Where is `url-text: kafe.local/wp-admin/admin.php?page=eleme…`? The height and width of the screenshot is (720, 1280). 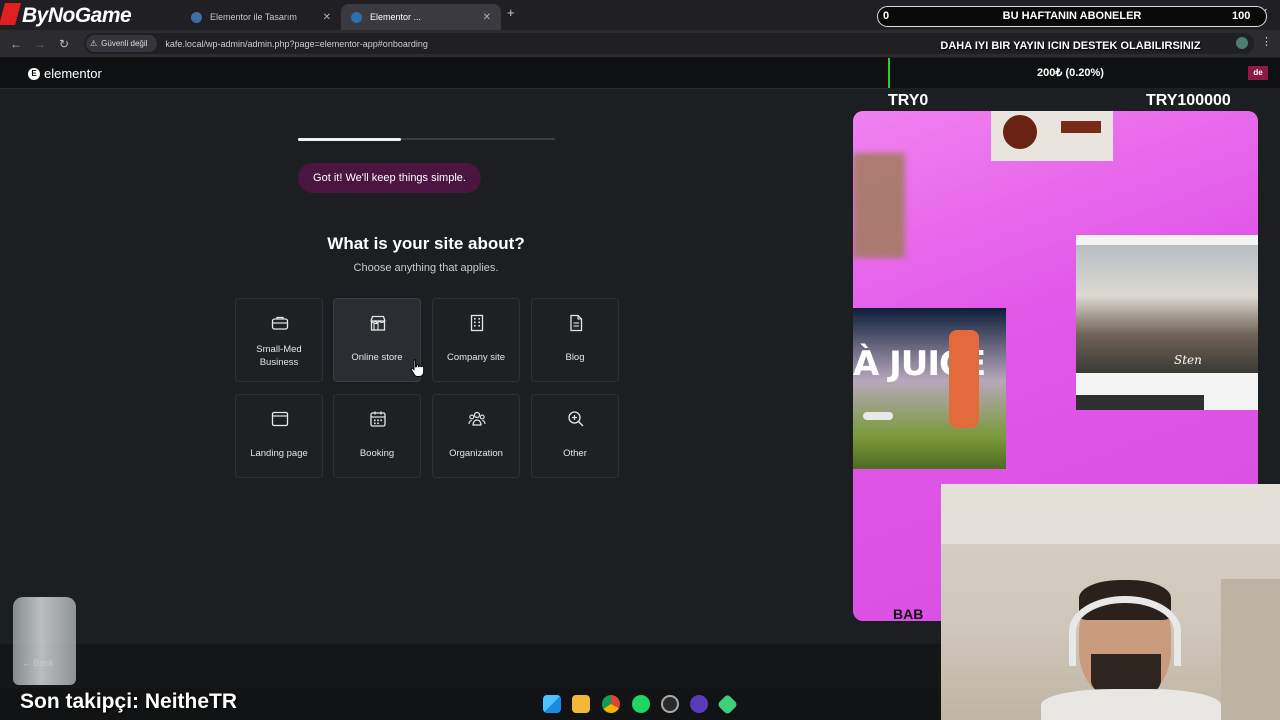 url-text: kafe.local/wp-admin/admin.php?page=eleme… is located at coordinates (296, 43).